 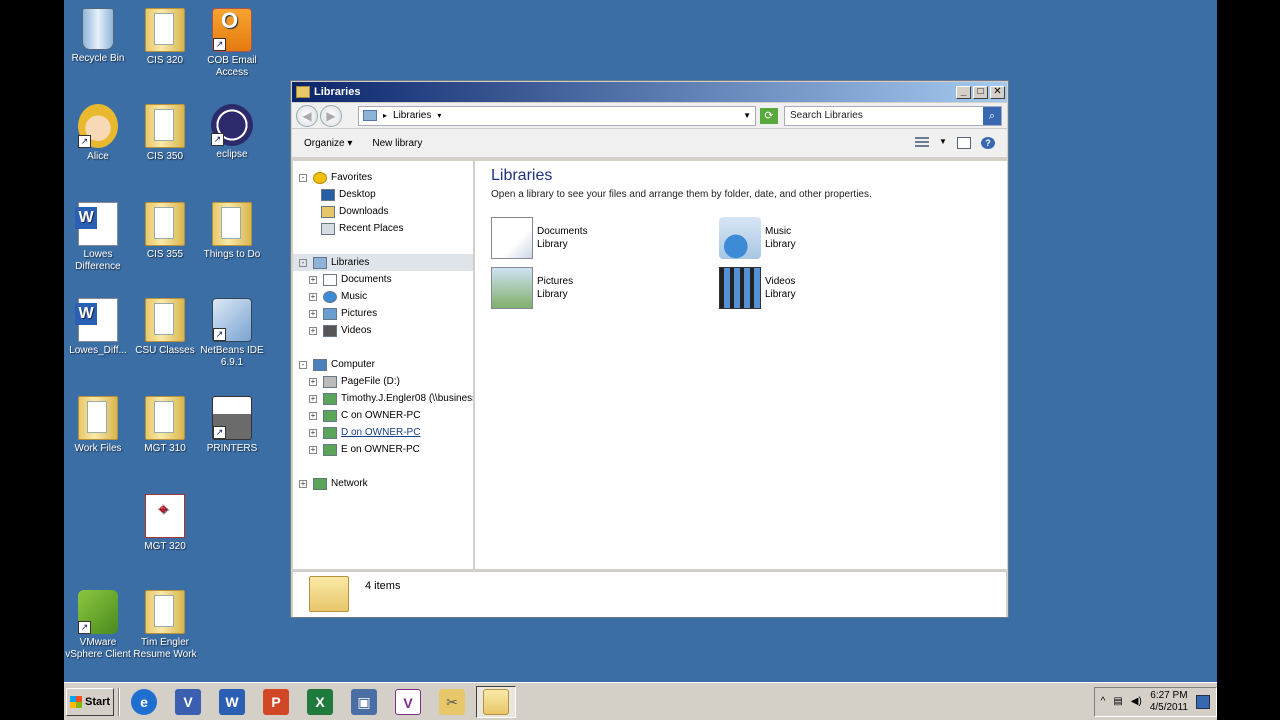 I want to click on tree-music: + Music, so click(x=338, y=296).